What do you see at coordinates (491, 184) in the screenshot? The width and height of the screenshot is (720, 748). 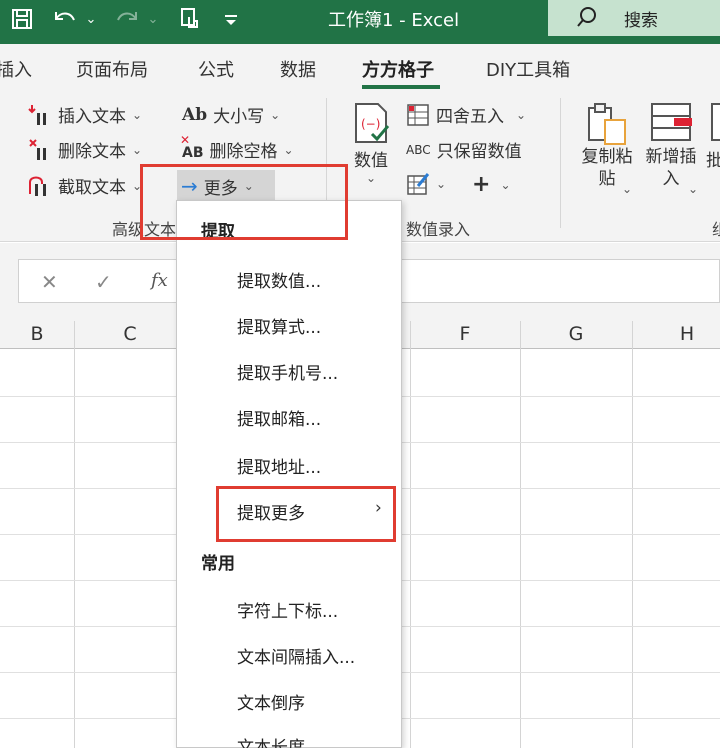 I see `add-button: + ⌄` at bounding box center [491, 184].